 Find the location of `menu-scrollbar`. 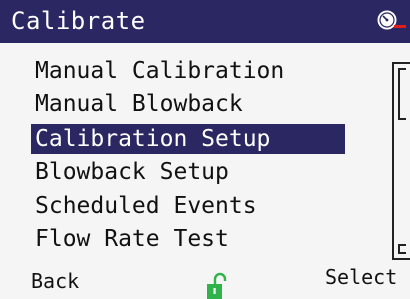

menu-scrollbar is located at coordinates (401, 161).